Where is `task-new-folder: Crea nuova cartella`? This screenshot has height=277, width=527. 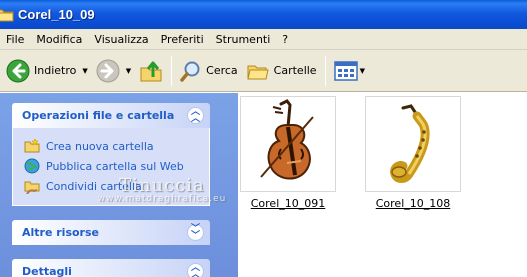 task-new-folder: Crea nuova cartella is located at coordinates (116, 146).